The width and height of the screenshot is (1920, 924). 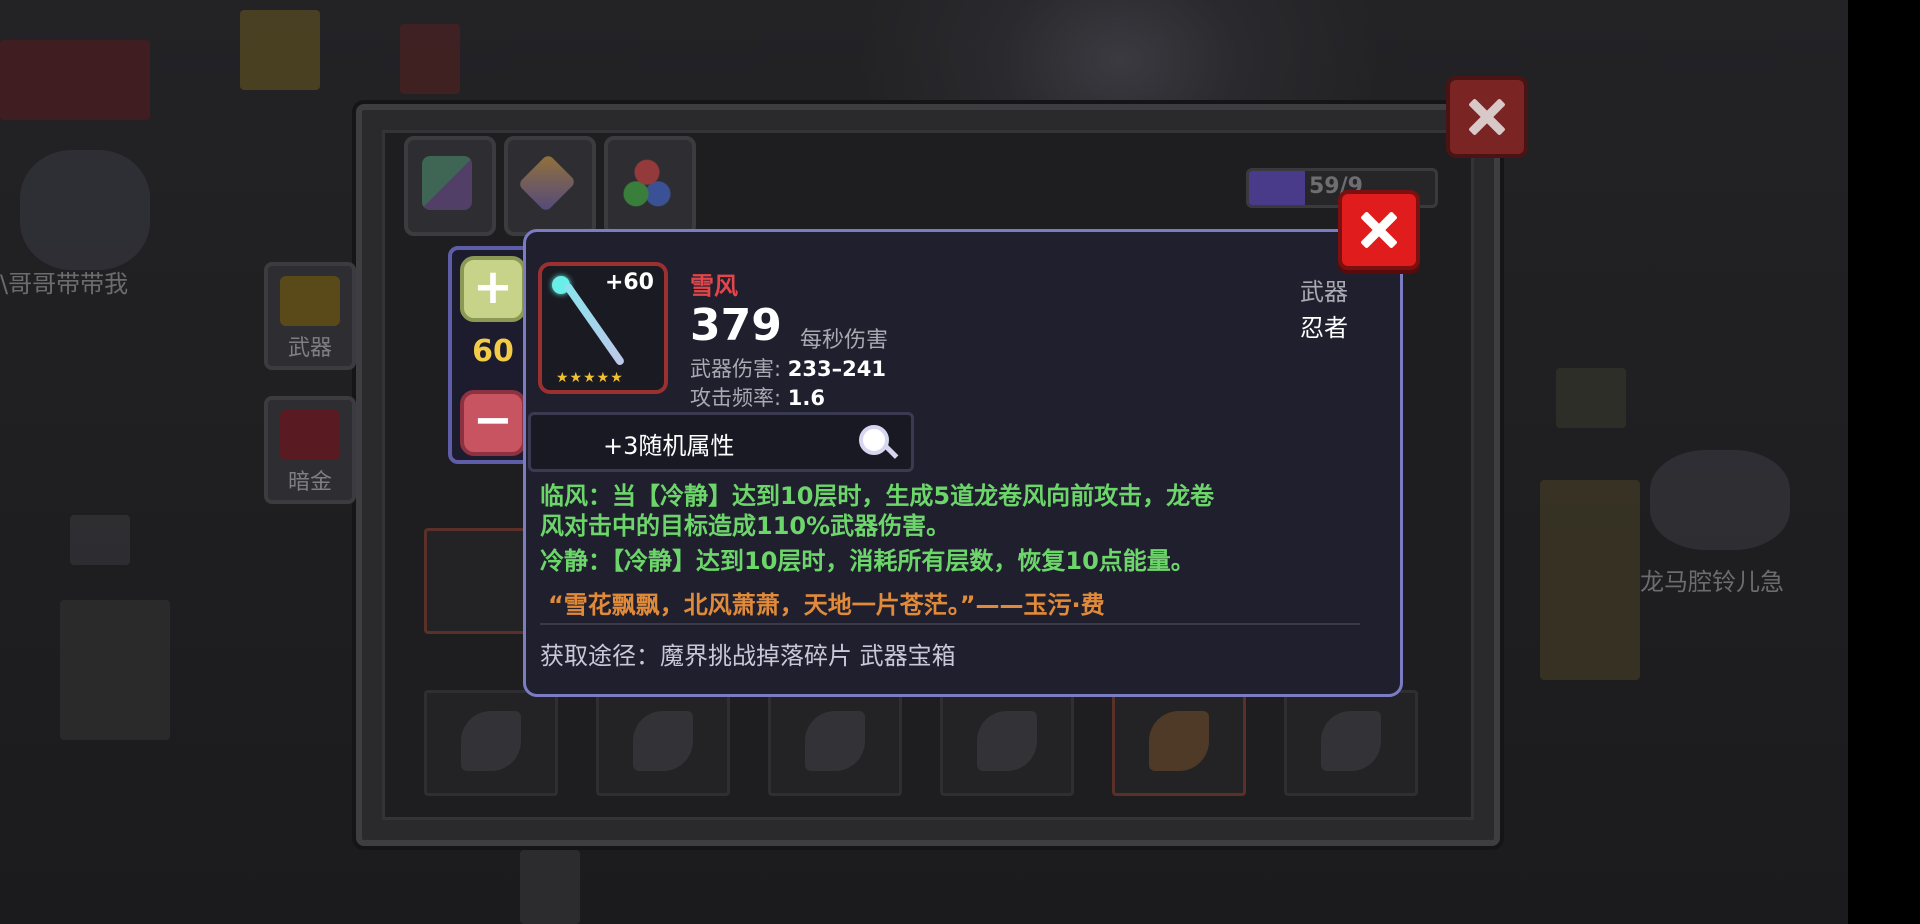 What do you see at coordinates (447, 183) in the screenshot?
I see `grid-icon` at bounding box center [447, 183].